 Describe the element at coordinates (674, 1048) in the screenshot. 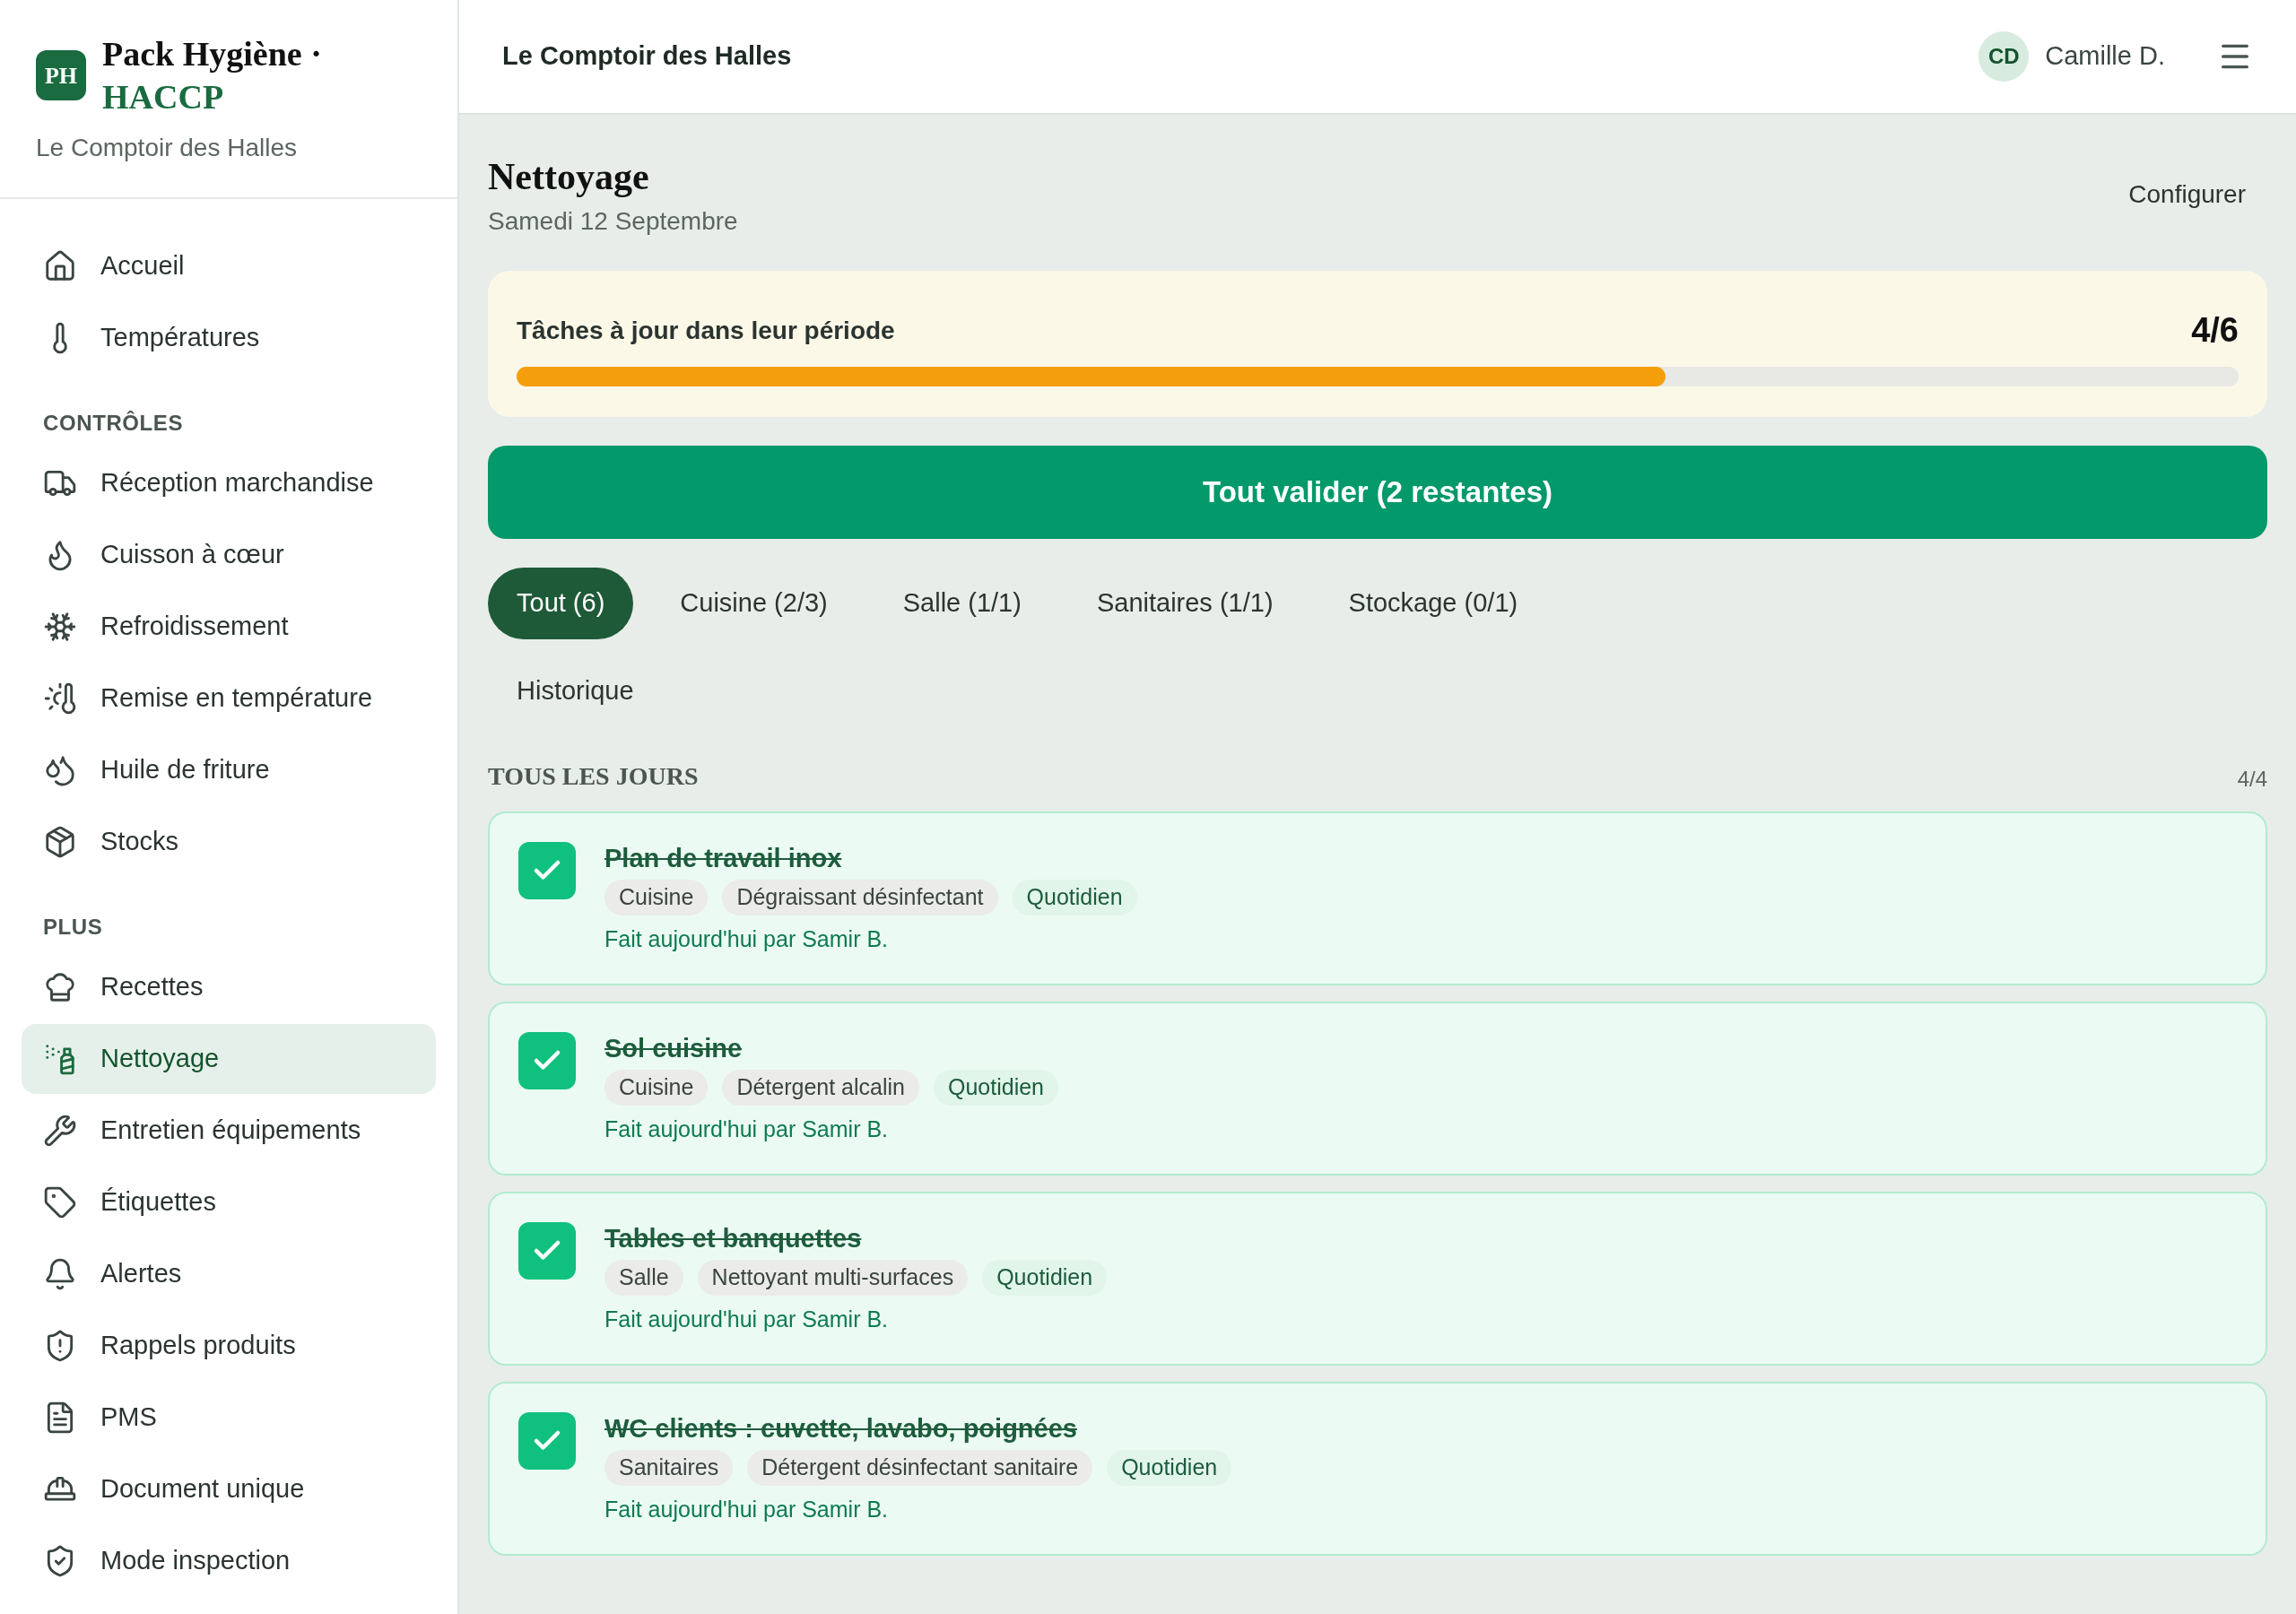

I see `task-title: Sol cuisine` at that location.